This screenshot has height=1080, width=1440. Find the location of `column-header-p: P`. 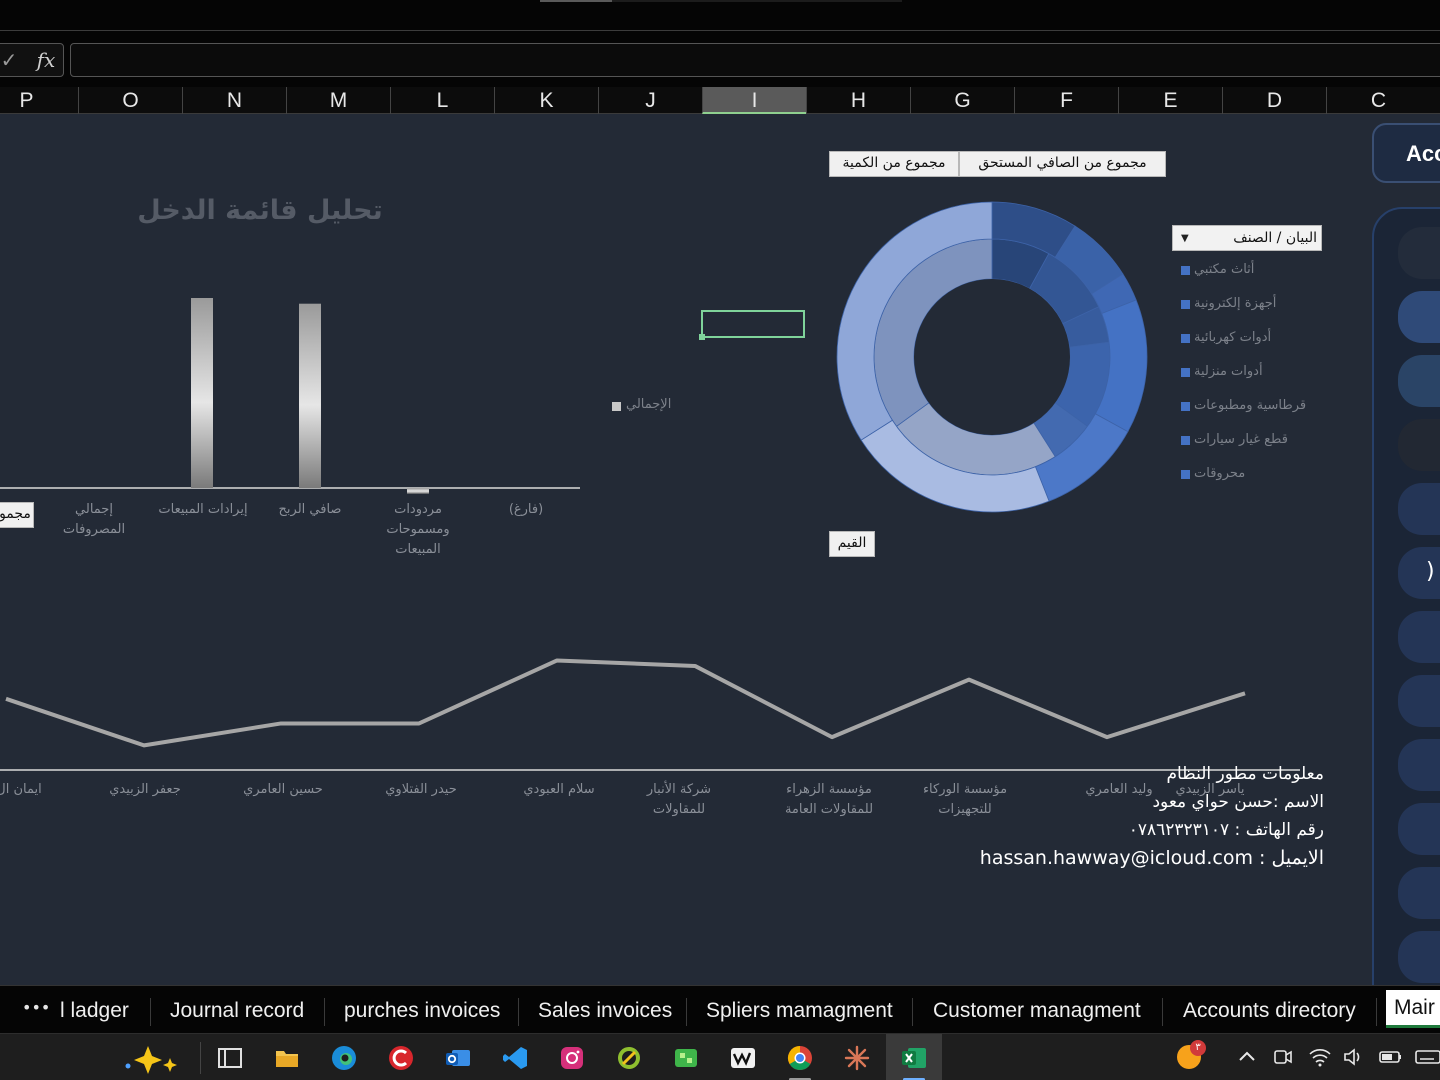

column-header-p: P is located at coordinates (39, 100).